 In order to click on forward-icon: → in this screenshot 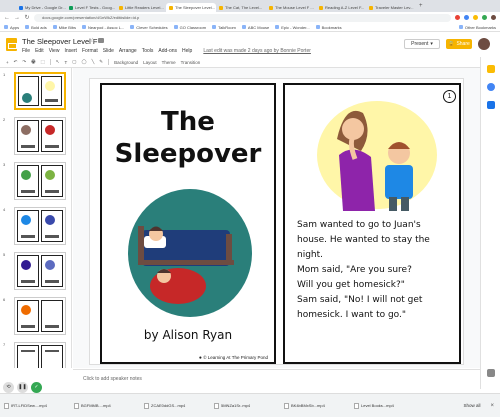, I will do `click(17, 18)`.